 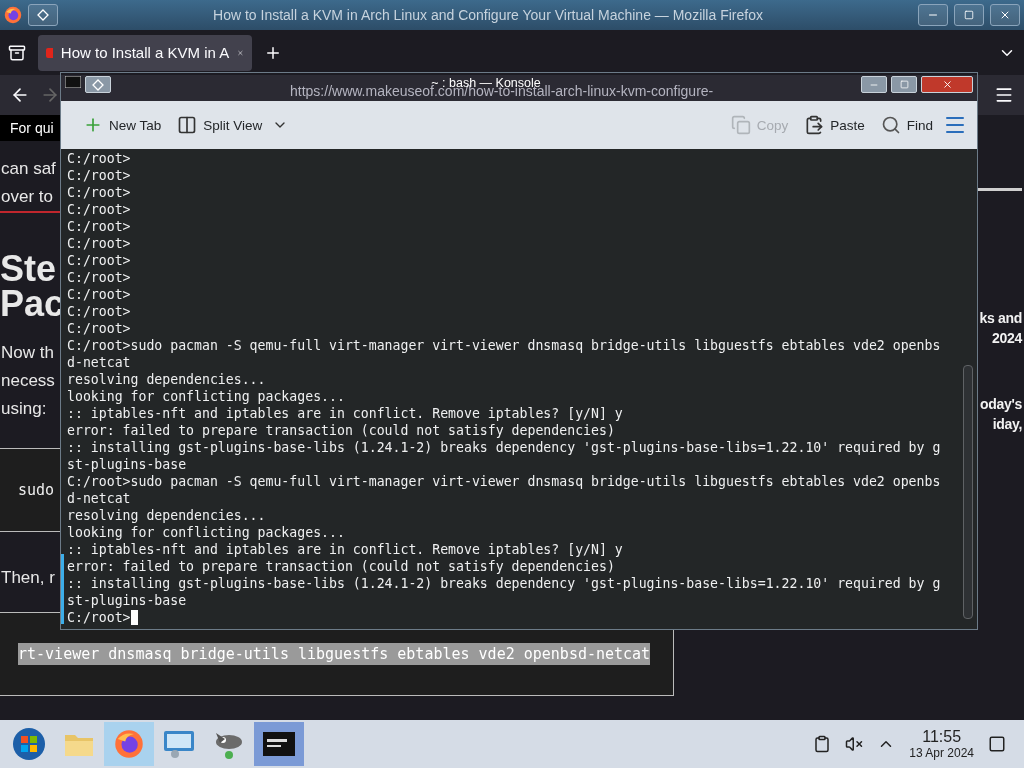 What do you see at coordinates (29, 744) in the screenshot?
I see `start-orb-icon` at bounding box center [29, 744].